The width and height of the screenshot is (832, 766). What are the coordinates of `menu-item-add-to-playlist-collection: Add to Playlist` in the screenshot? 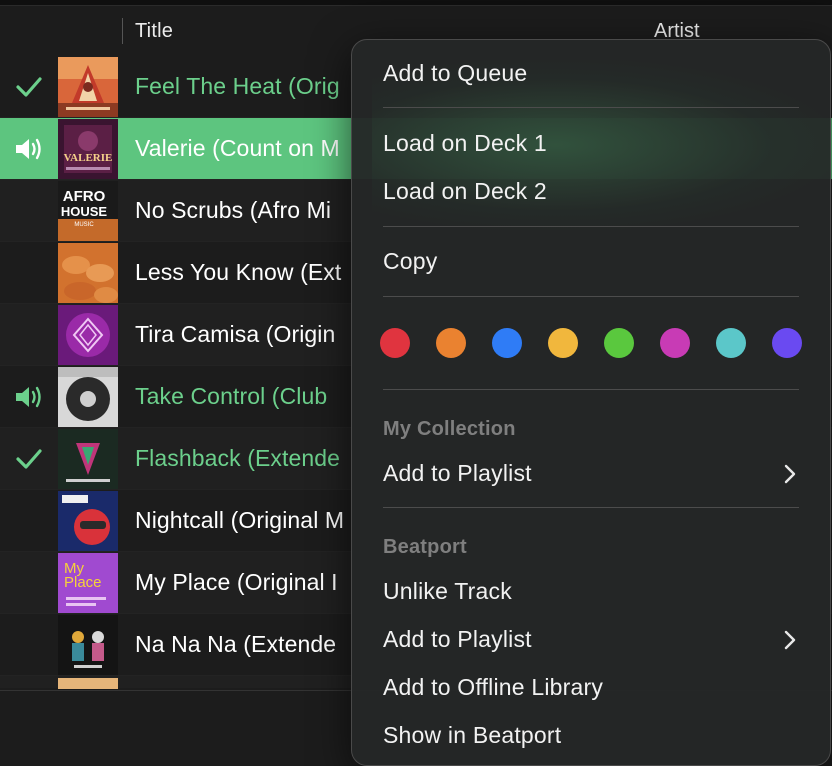 It's located at (457, 473).